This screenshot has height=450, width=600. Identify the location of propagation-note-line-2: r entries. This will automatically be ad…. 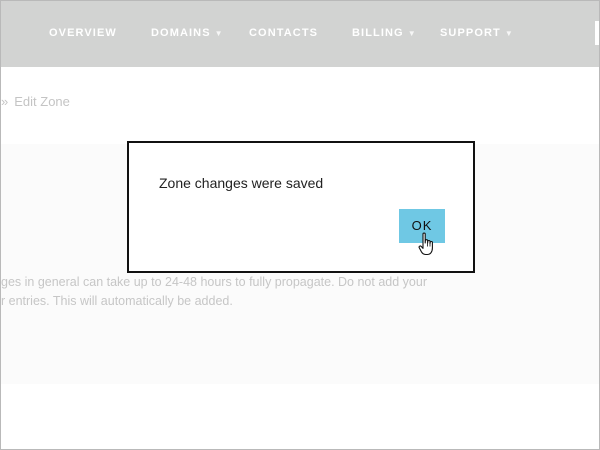
(117, 301).